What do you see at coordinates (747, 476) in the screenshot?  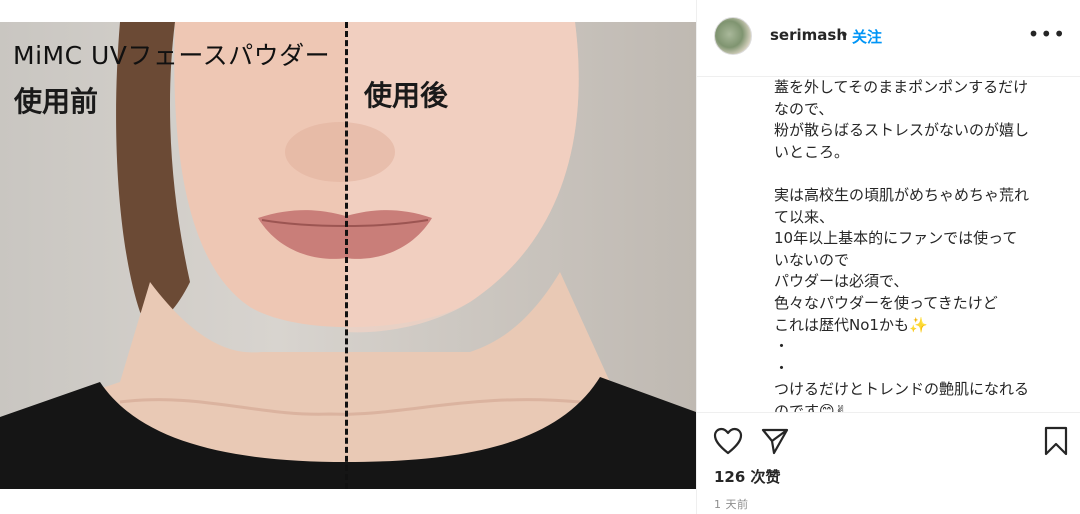 I see `like-count: 126 次赞` at bounding box center [747, 476].